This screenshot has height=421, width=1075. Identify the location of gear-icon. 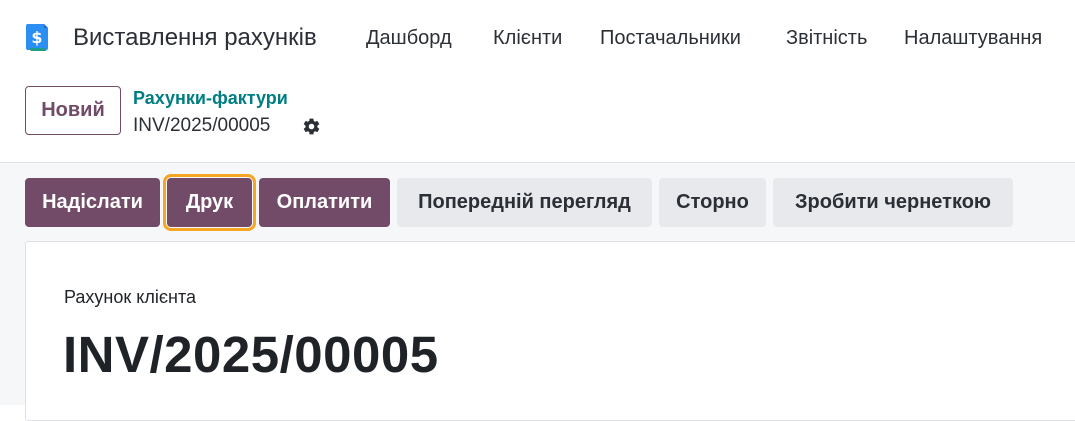
(311, 126).